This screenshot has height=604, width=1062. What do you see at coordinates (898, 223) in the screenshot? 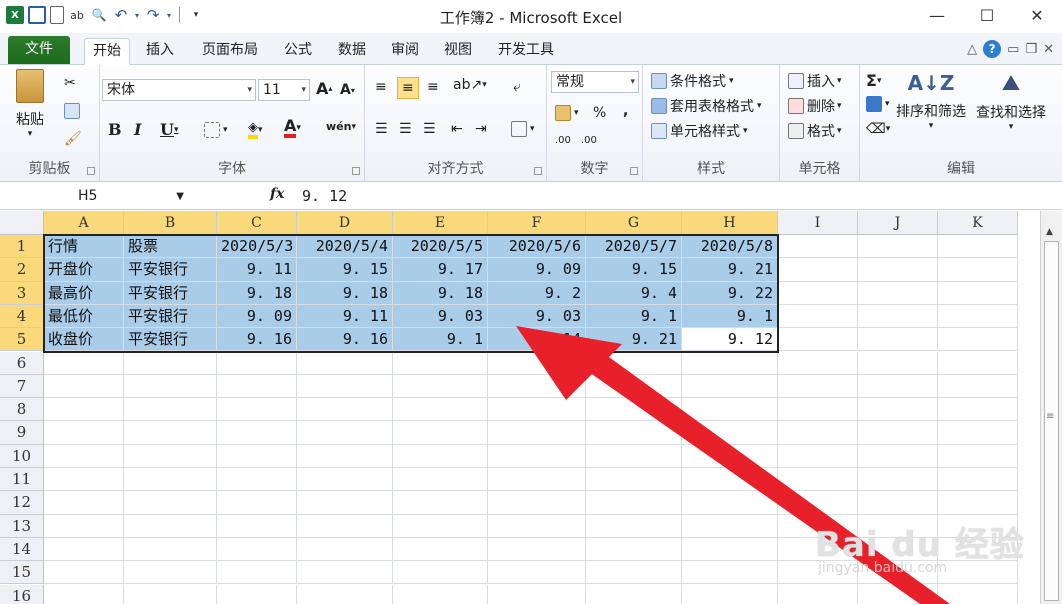
I see `column-header-j: J` at bounding box center [898, 223].